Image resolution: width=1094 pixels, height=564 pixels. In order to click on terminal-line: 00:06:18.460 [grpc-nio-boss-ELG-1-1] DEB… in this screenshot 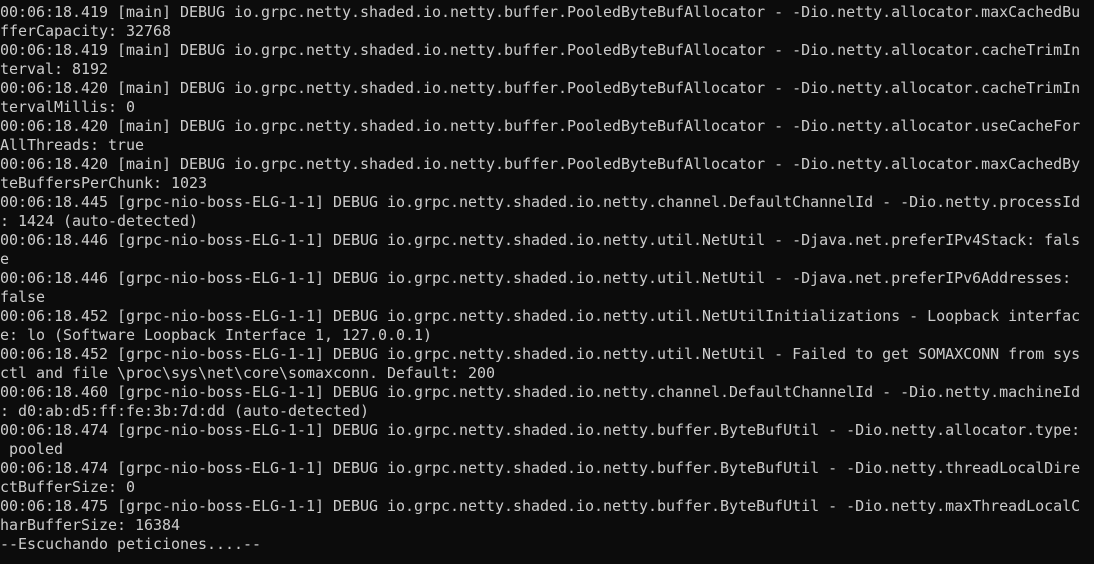, I will do `click(540, 392)`.